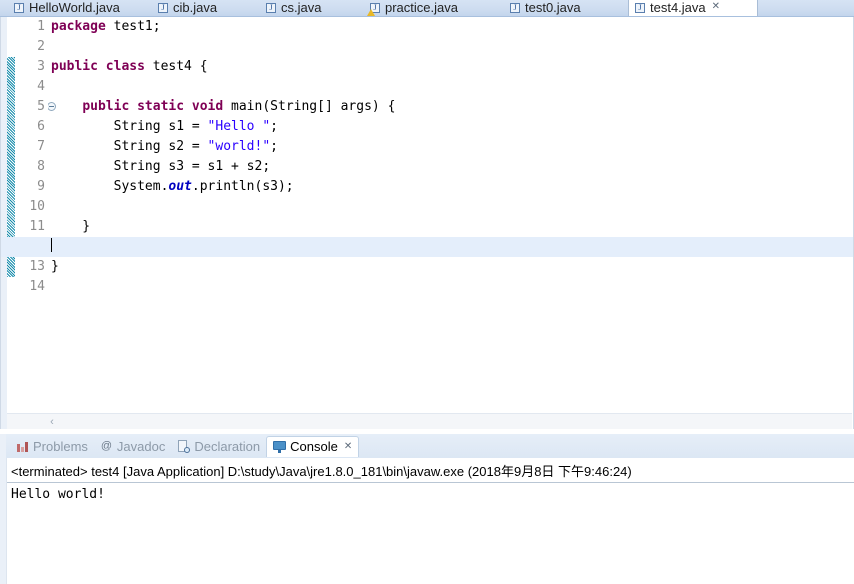  I want to click on declaration-icon, so click(184, 446).